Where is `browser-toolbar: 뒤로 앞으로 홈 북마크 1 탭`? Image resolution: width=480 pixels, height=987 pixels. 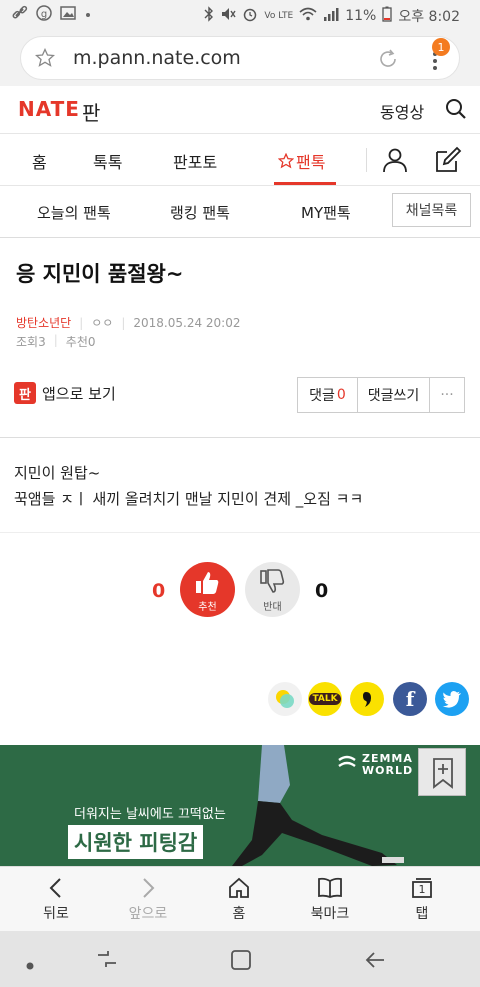 browser-toolbar: 뒤로 앞으로 홈 북마크 1 탭 is located at coordinates (240, 898).